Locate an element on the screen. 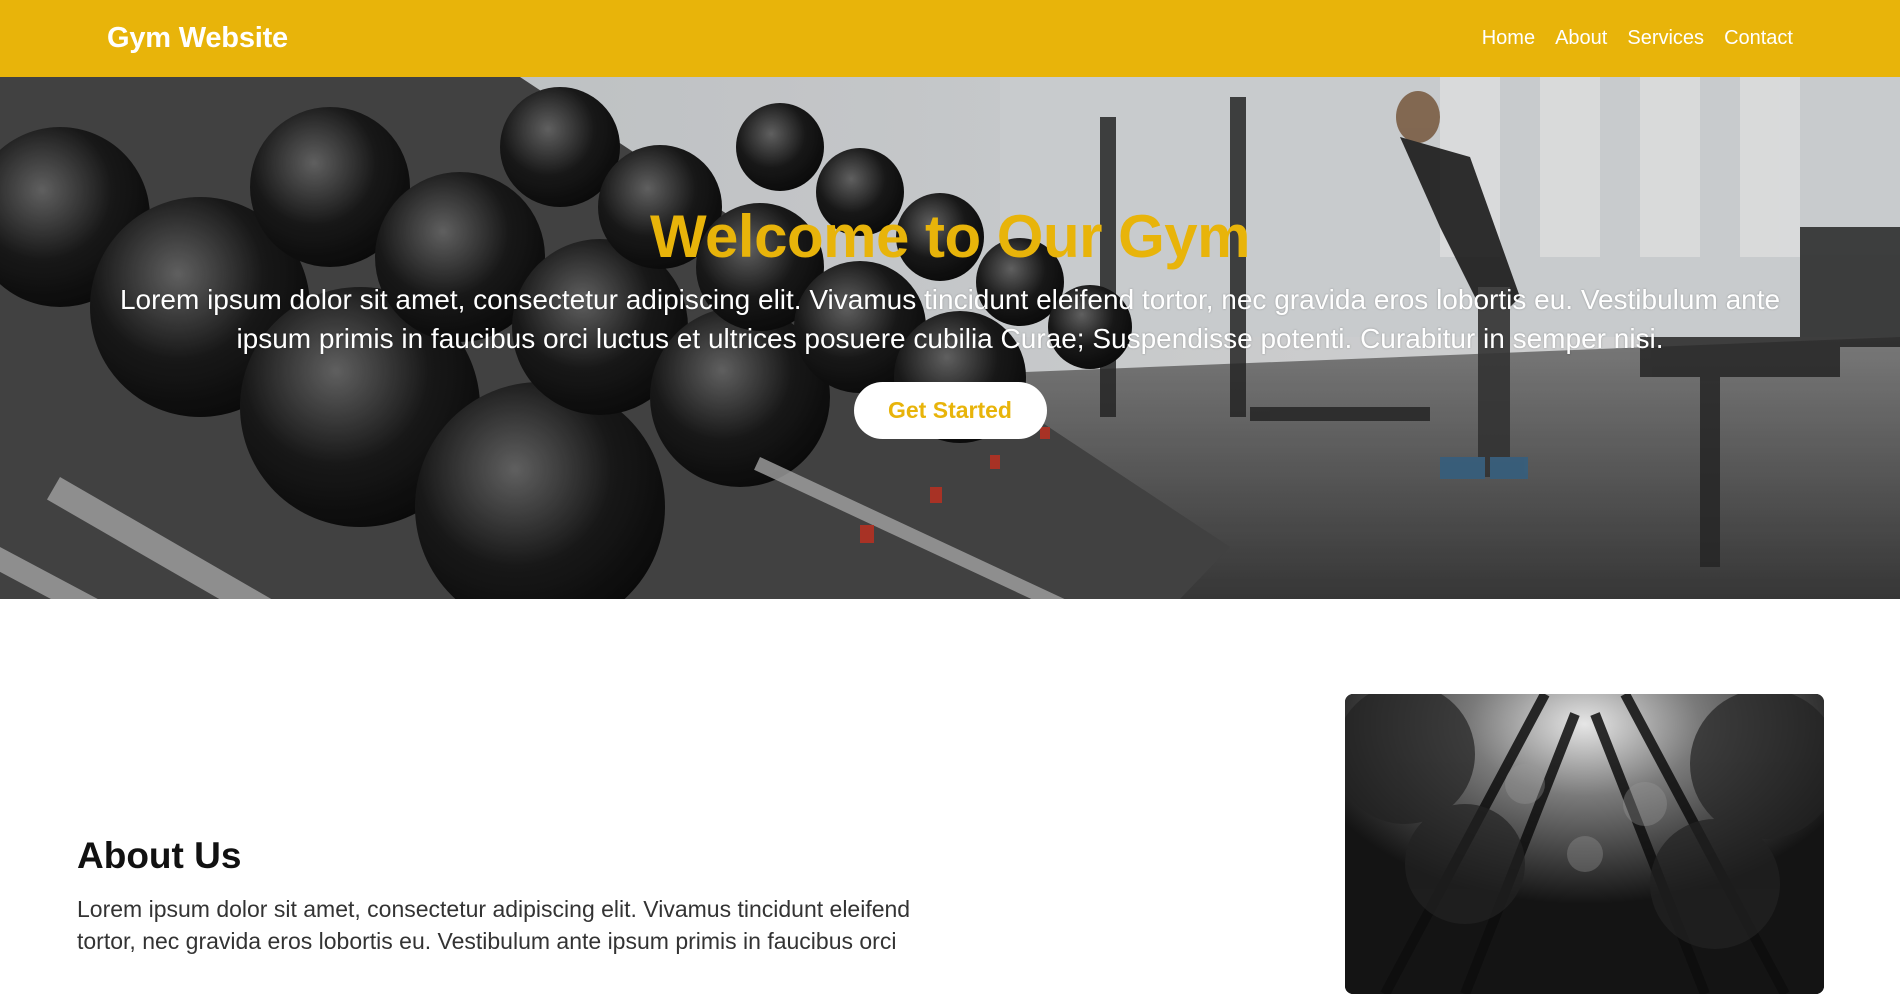 Image resolution: width=1900 pixels, height=994 pixels. nav-link-home: Home is located at coordinates (1508, 38).